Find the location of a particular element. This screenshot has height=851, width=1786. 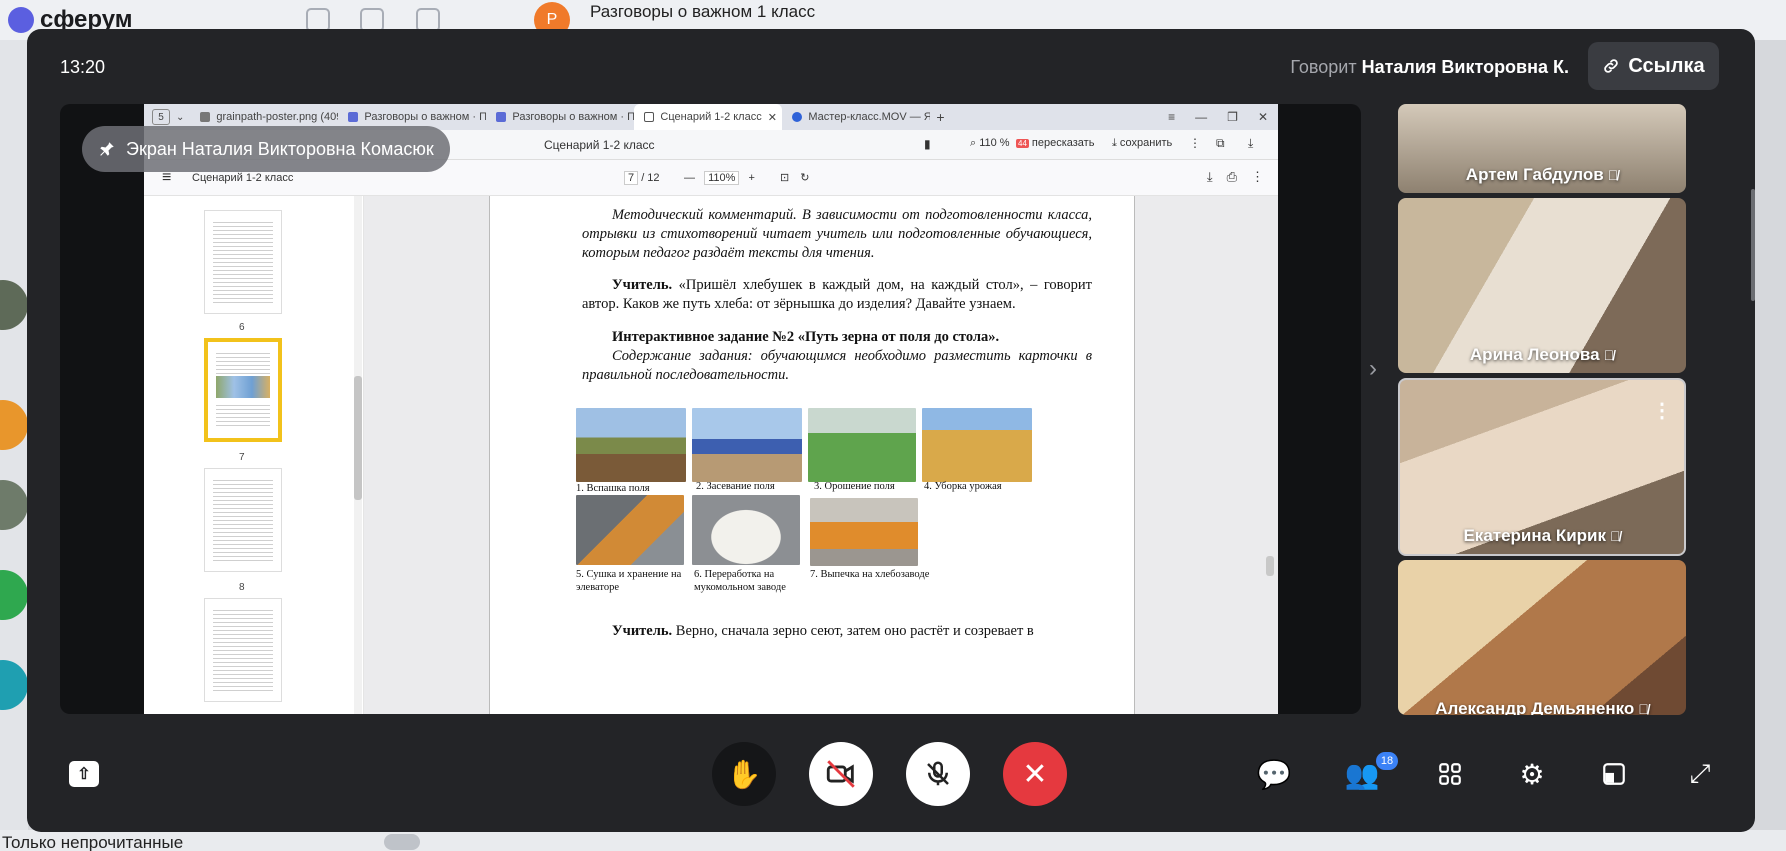

tab-label: Разговоры о важном · Пу is located at coordinates (573, 117).